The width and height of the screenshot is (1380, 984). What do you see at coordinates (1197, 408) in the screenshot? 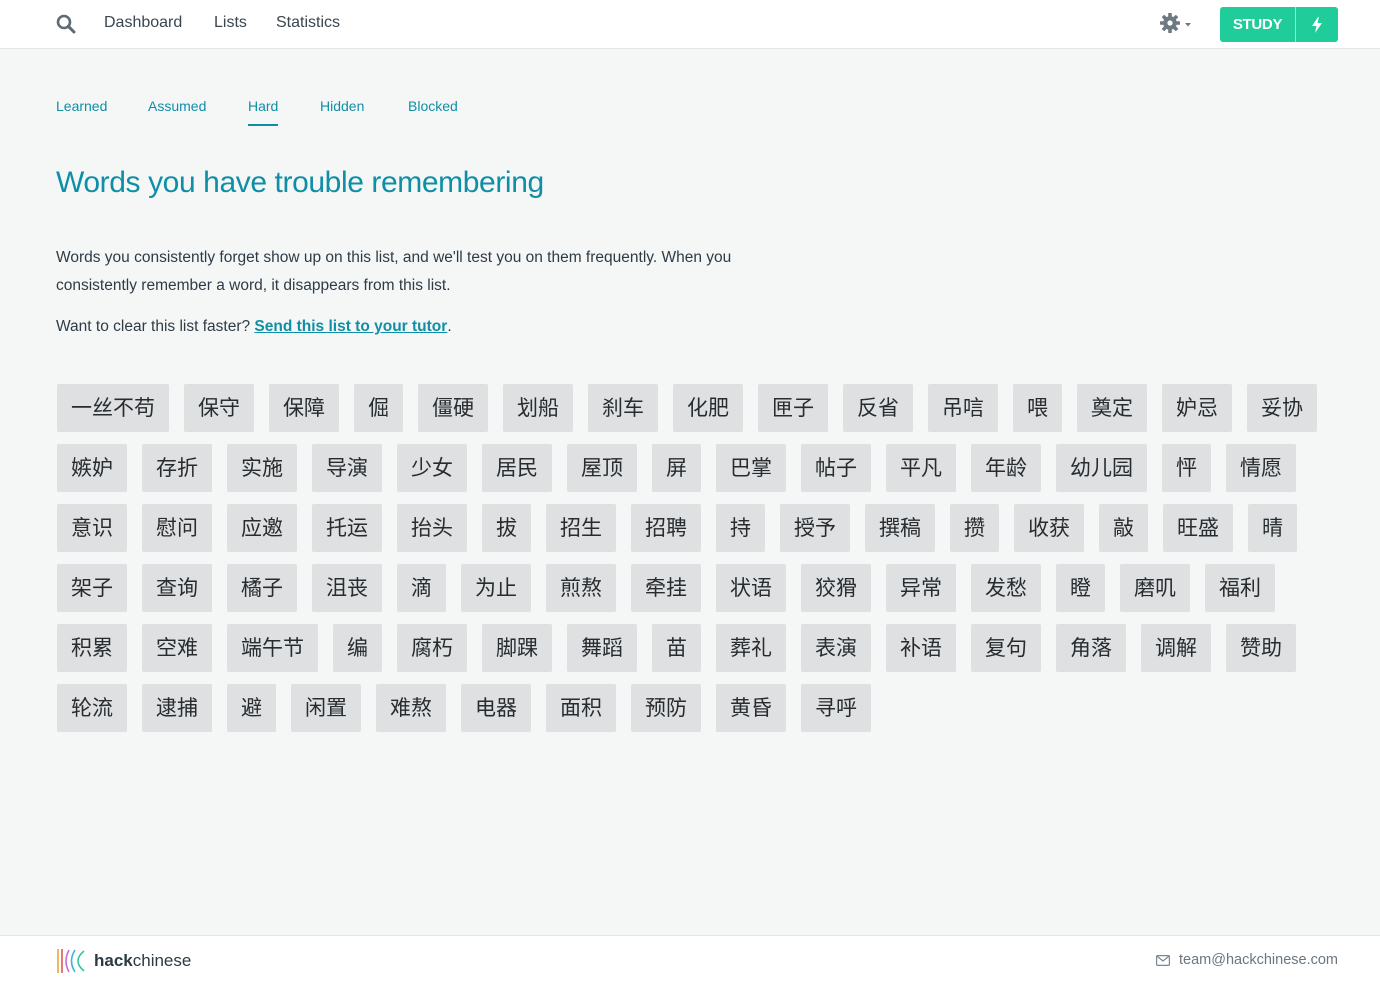
I see `word-chip: 妒忌` at bounding box center [1197, 408].